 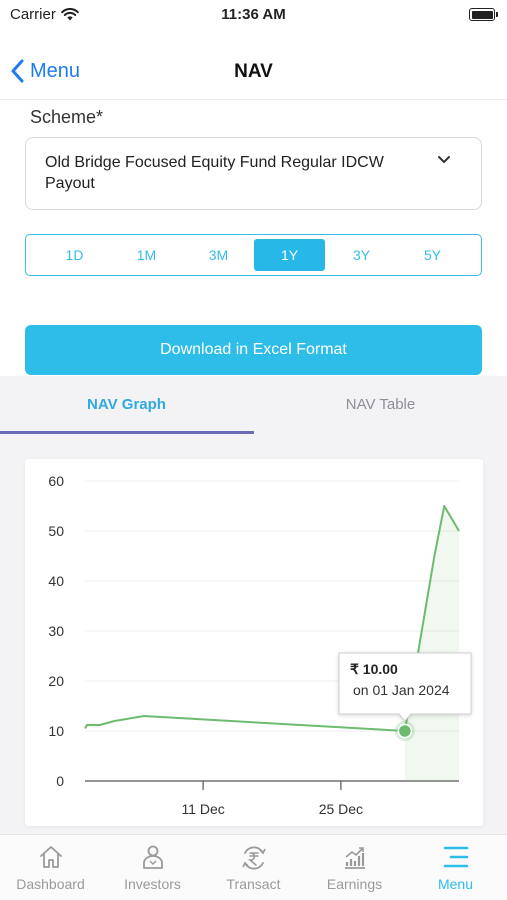 I want to click on chevron-left-icon, so click(x=17, y=71).